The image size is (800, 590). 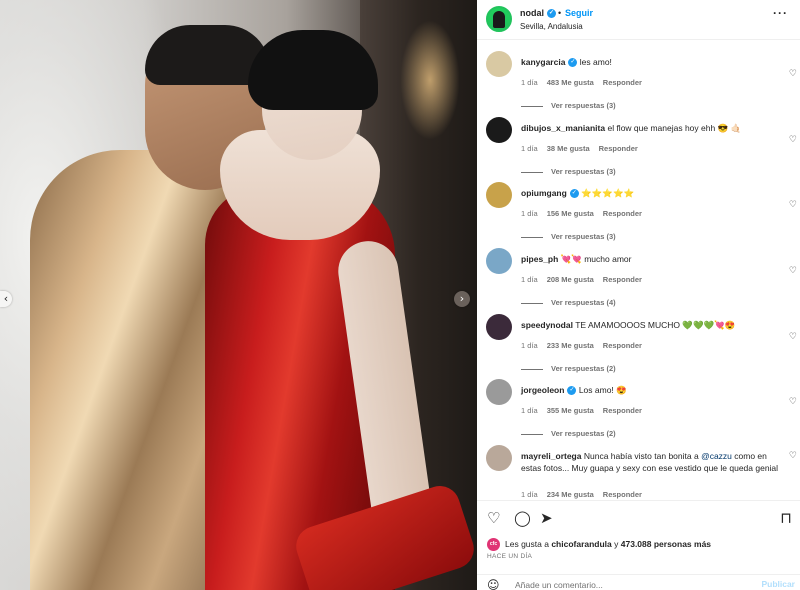 What do you see at coordinates (546, 518) in the screenshot?
I see `share-icon: ➤` at bounding box center [546, 518].